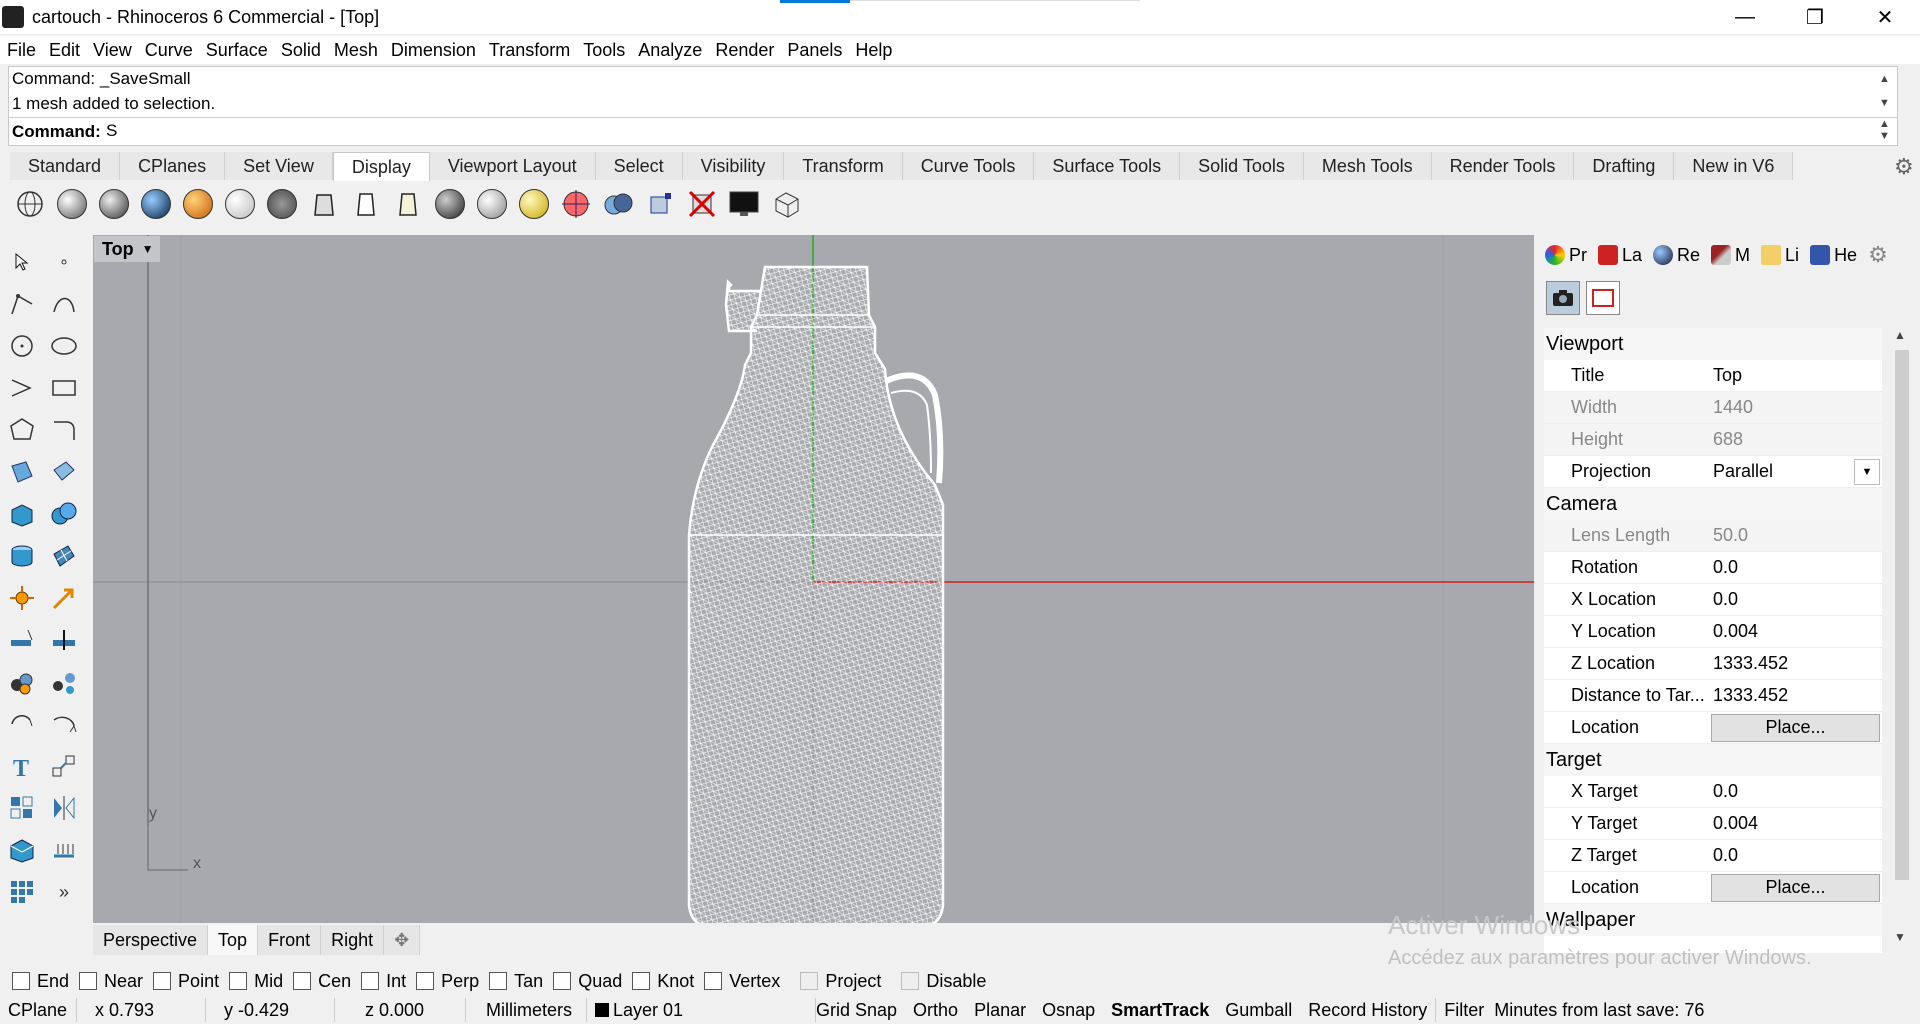 The width and height of the screenshot is (1920, 1033). I want to click on menu-view: View, so click(112, 50).